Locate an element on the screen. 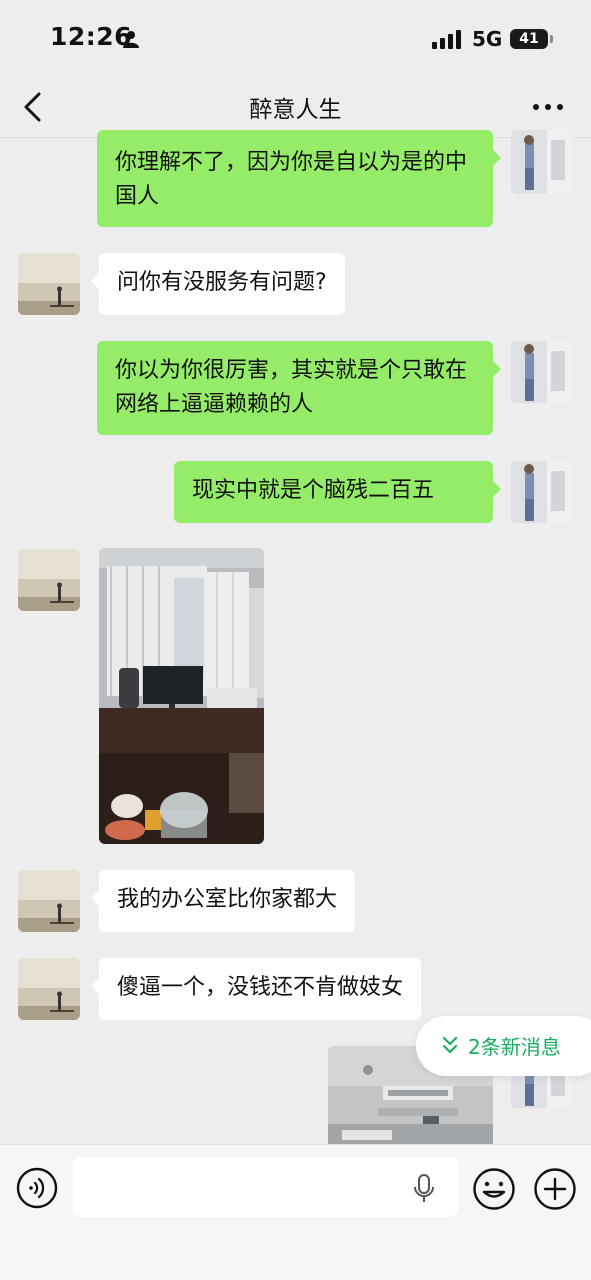 The width and height of the screenshot is (591, 1280). message-text: 傻逼一个，没钱还不肯做妓女 is located at coordinates (260, 987).